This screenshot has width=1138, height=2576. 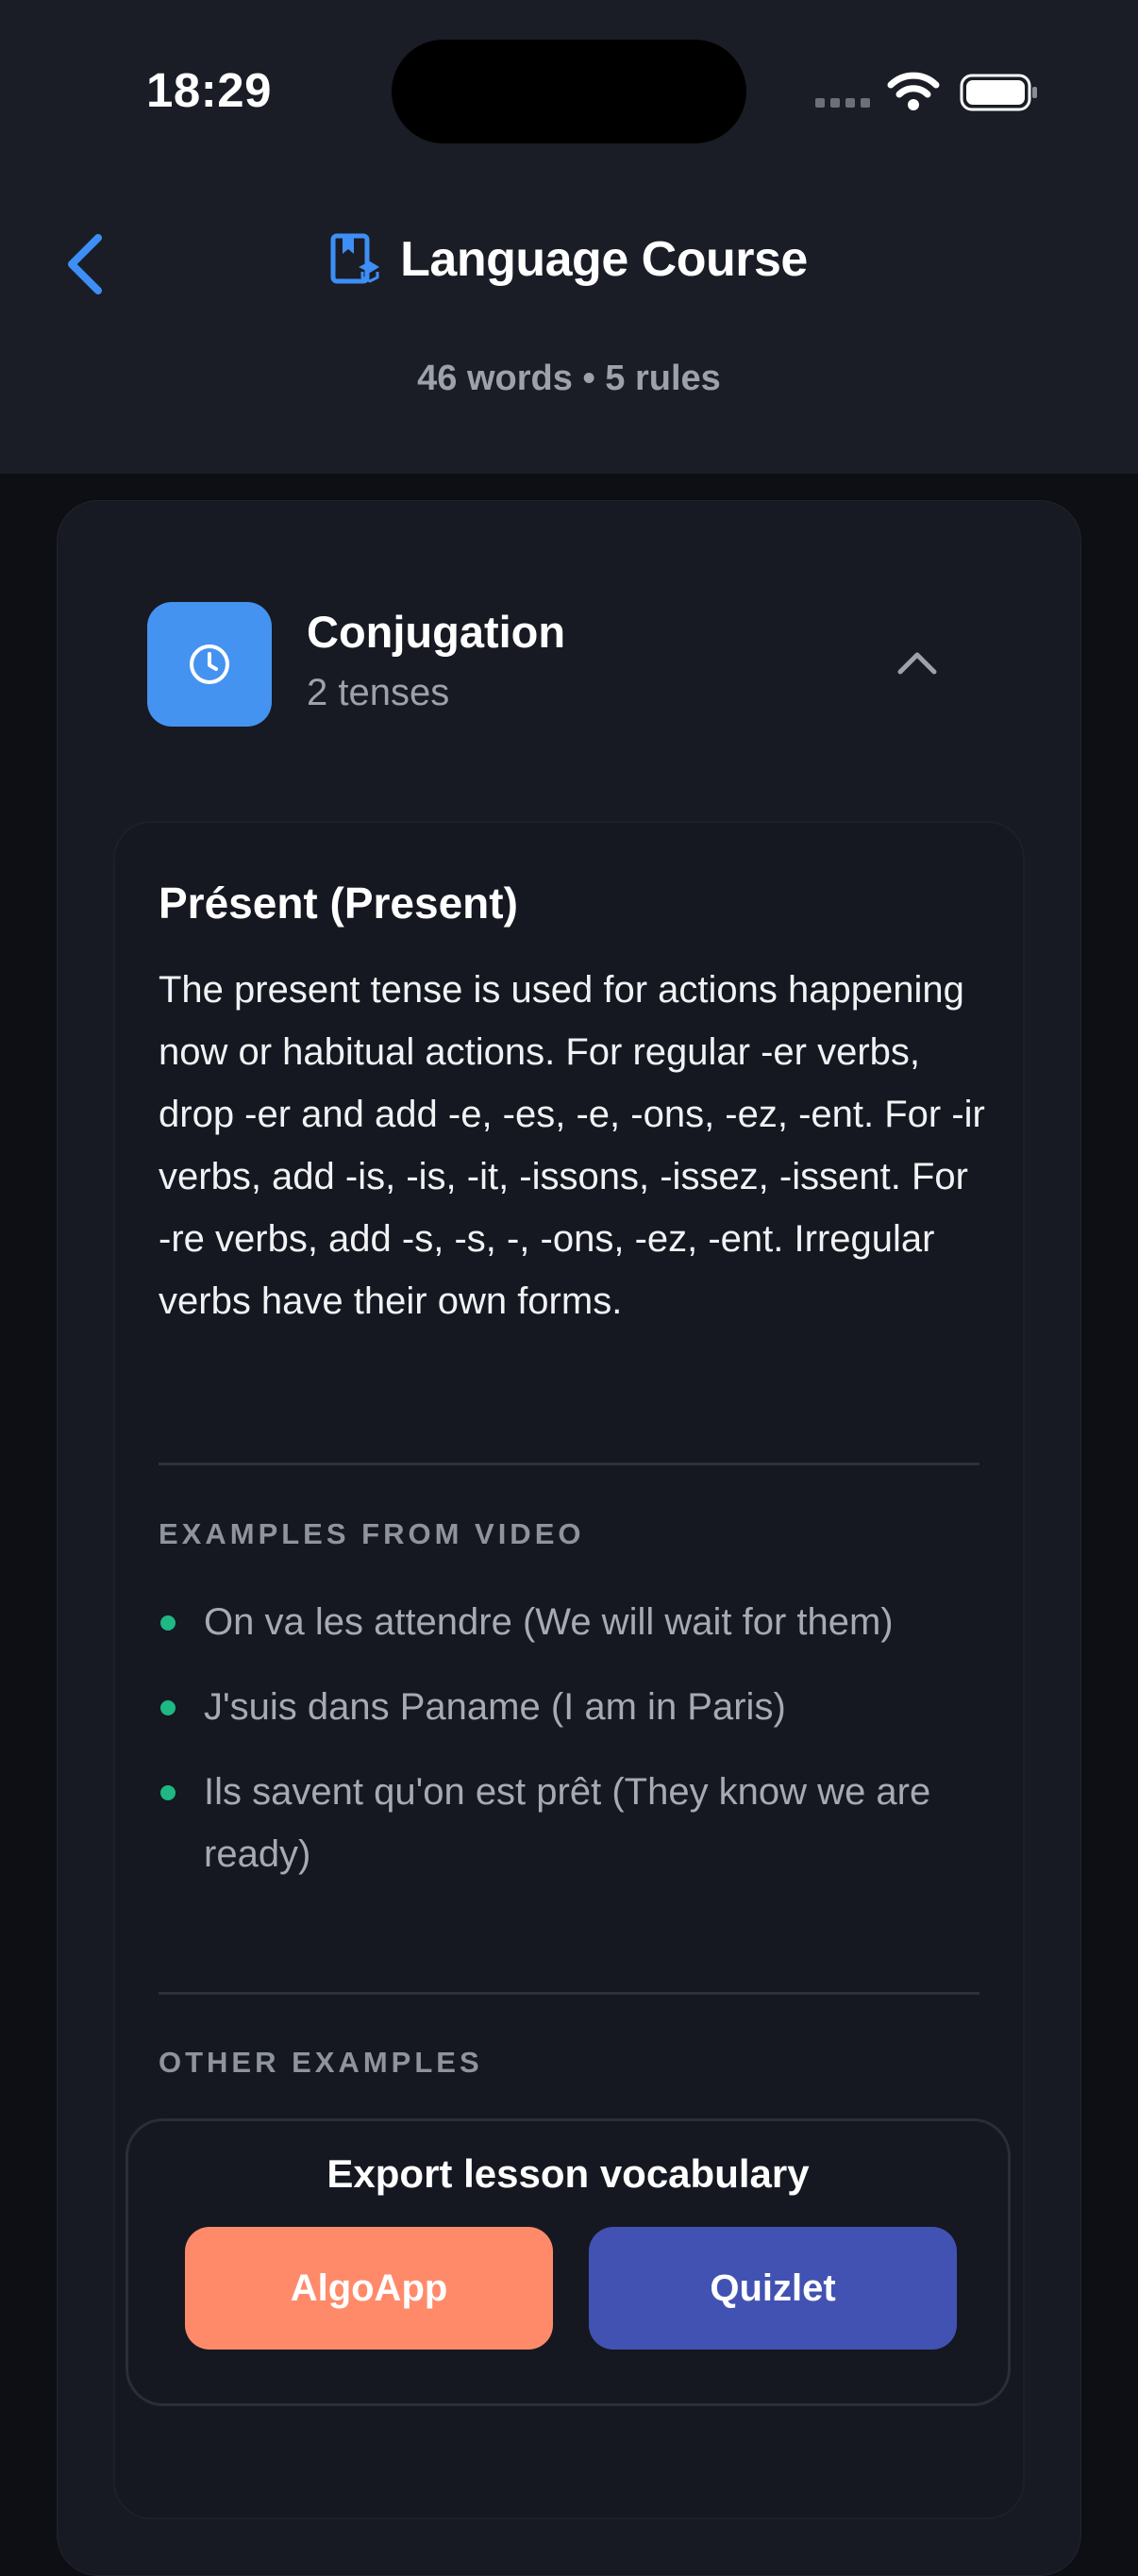 I want to click on wifi-icon, so click(x=913, y=91).